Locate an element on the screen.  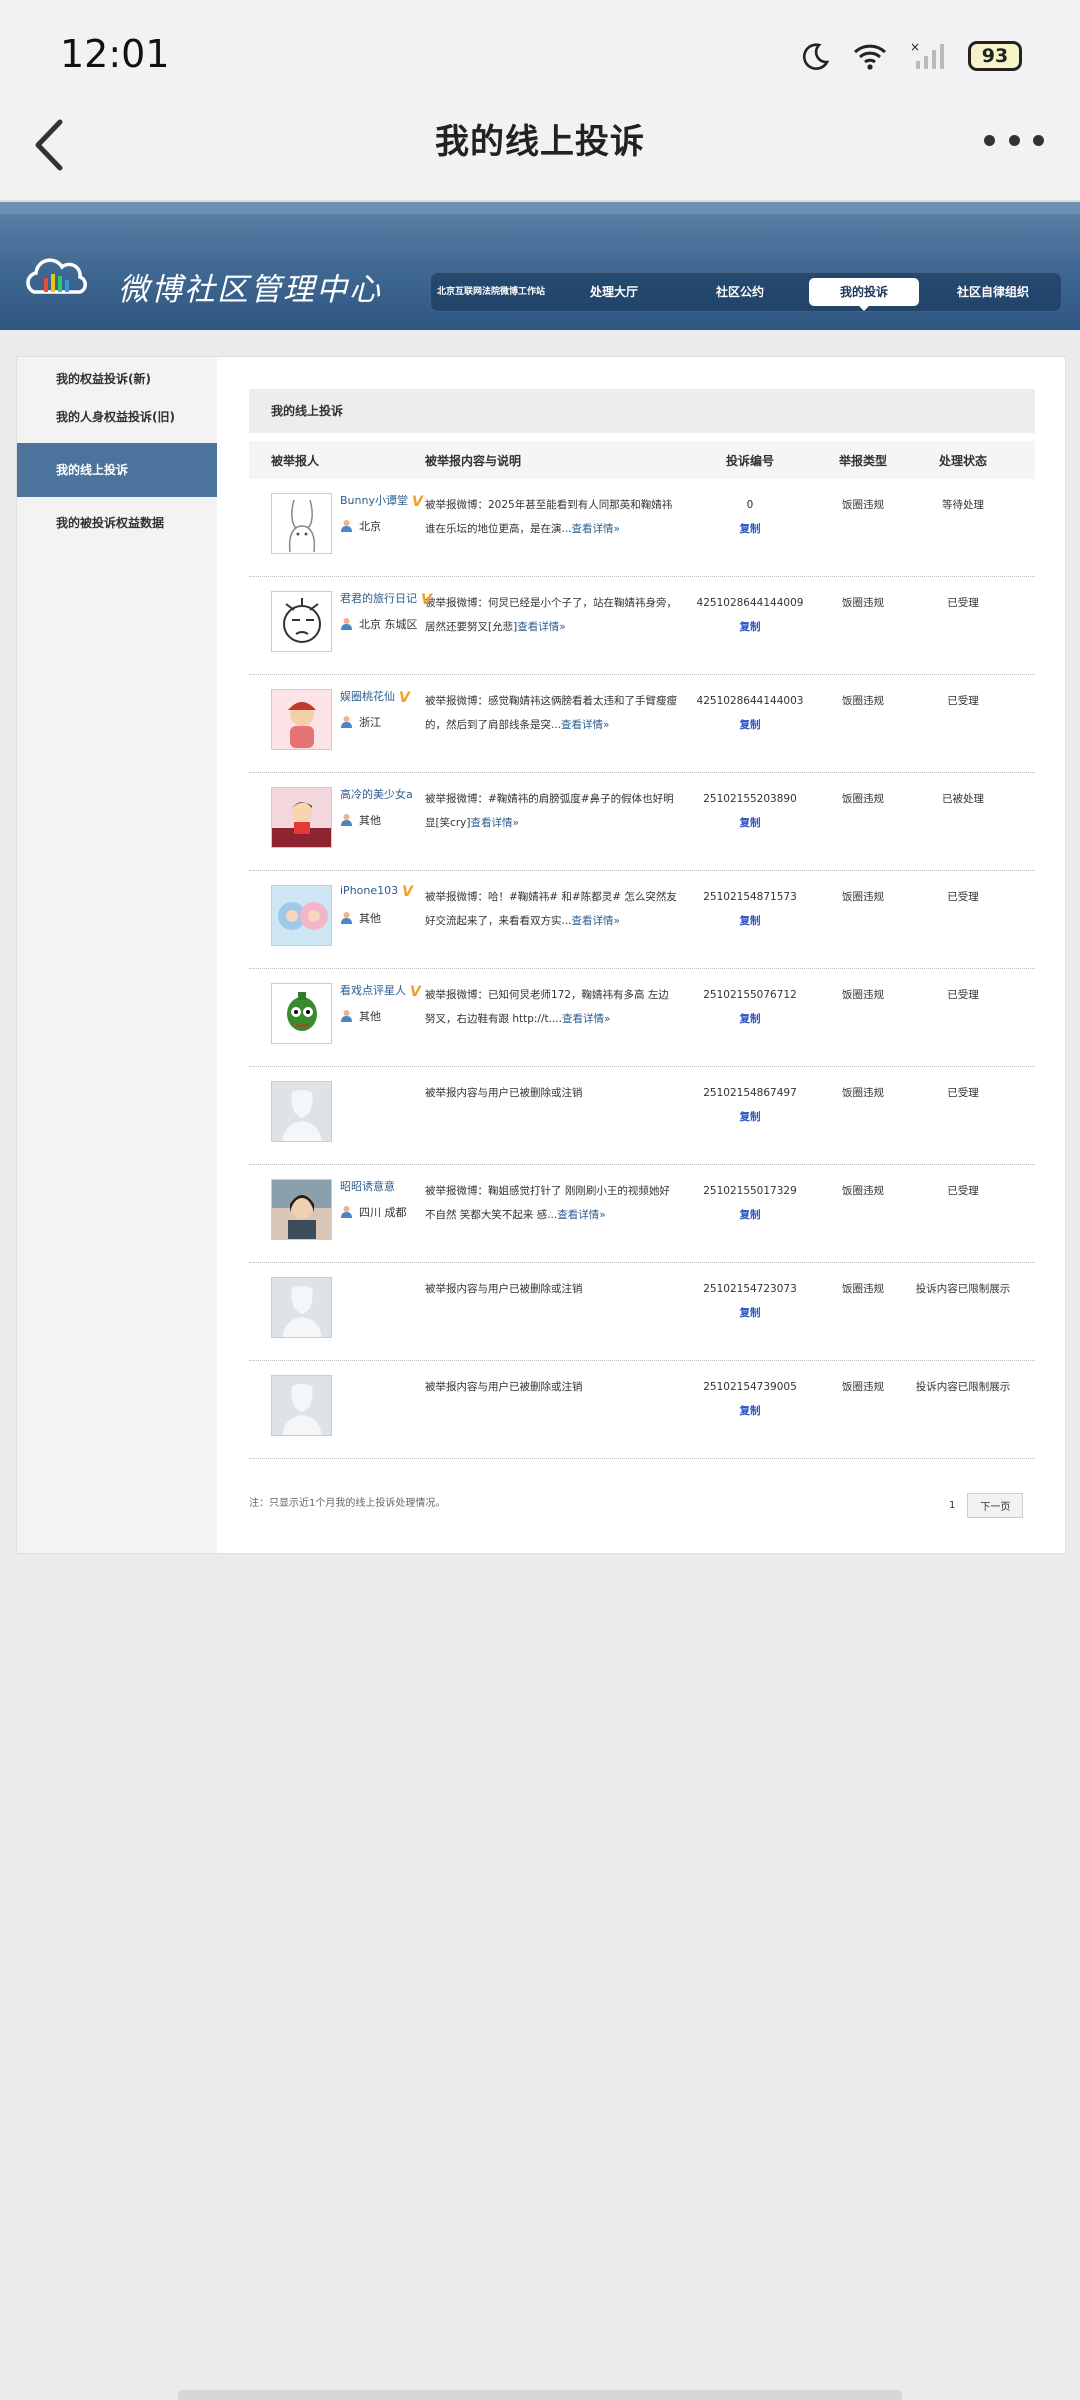
reported-user-name: 娱圈桃花仙 V is located at coordinates (375, 697).